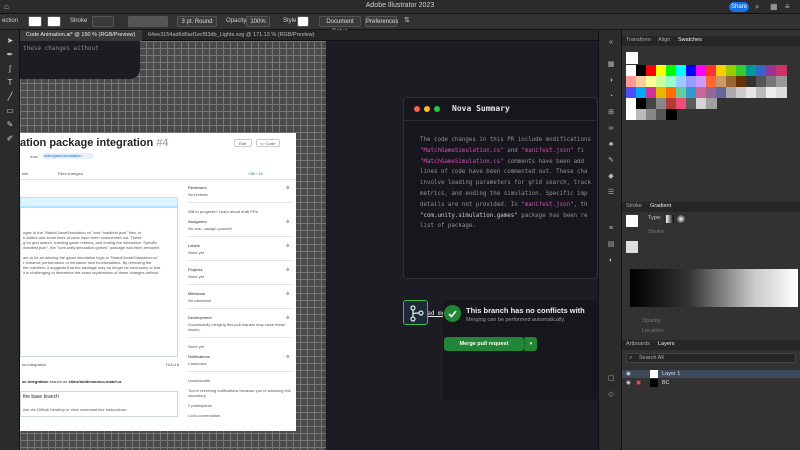 This screenshot has width=800, height=450. I want to click on sidebar-value: Still in progress? Learn about draft PRs, so click(223, 211).